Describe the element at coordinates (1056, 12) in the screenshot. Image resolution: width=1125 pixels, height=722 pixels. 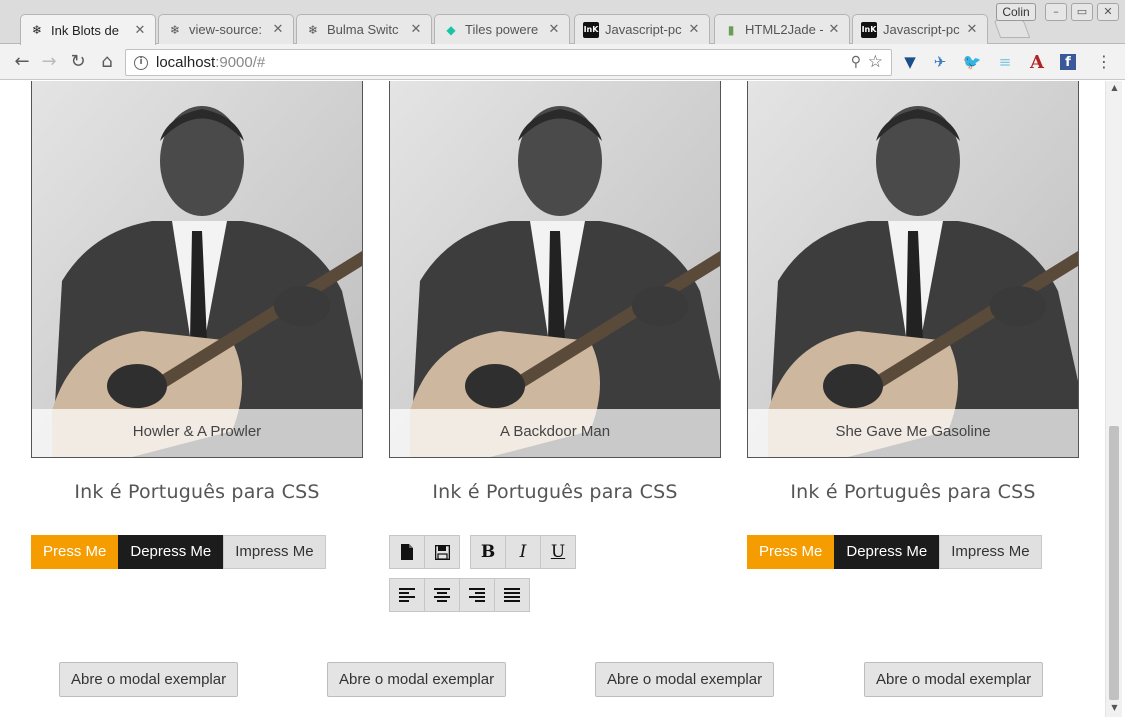
I see `minimize-icon: –` at that location.